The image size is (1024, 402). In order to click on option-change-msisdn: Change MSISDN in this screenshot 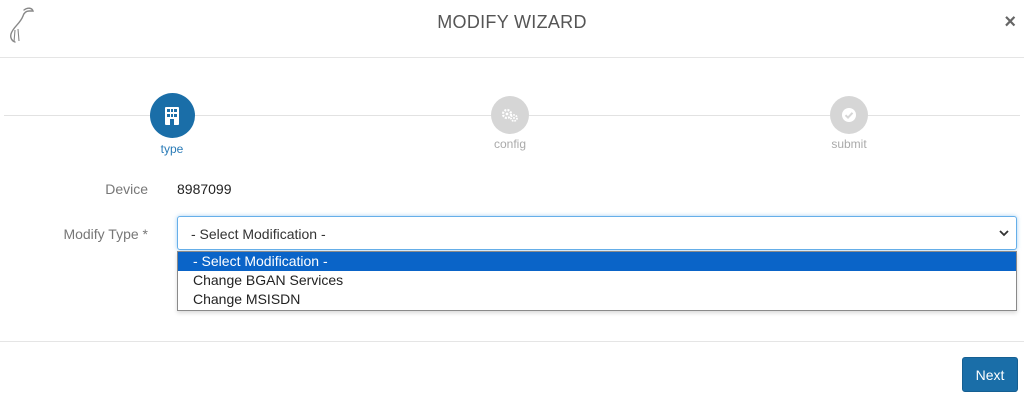, I will do `click(597, 299)`.